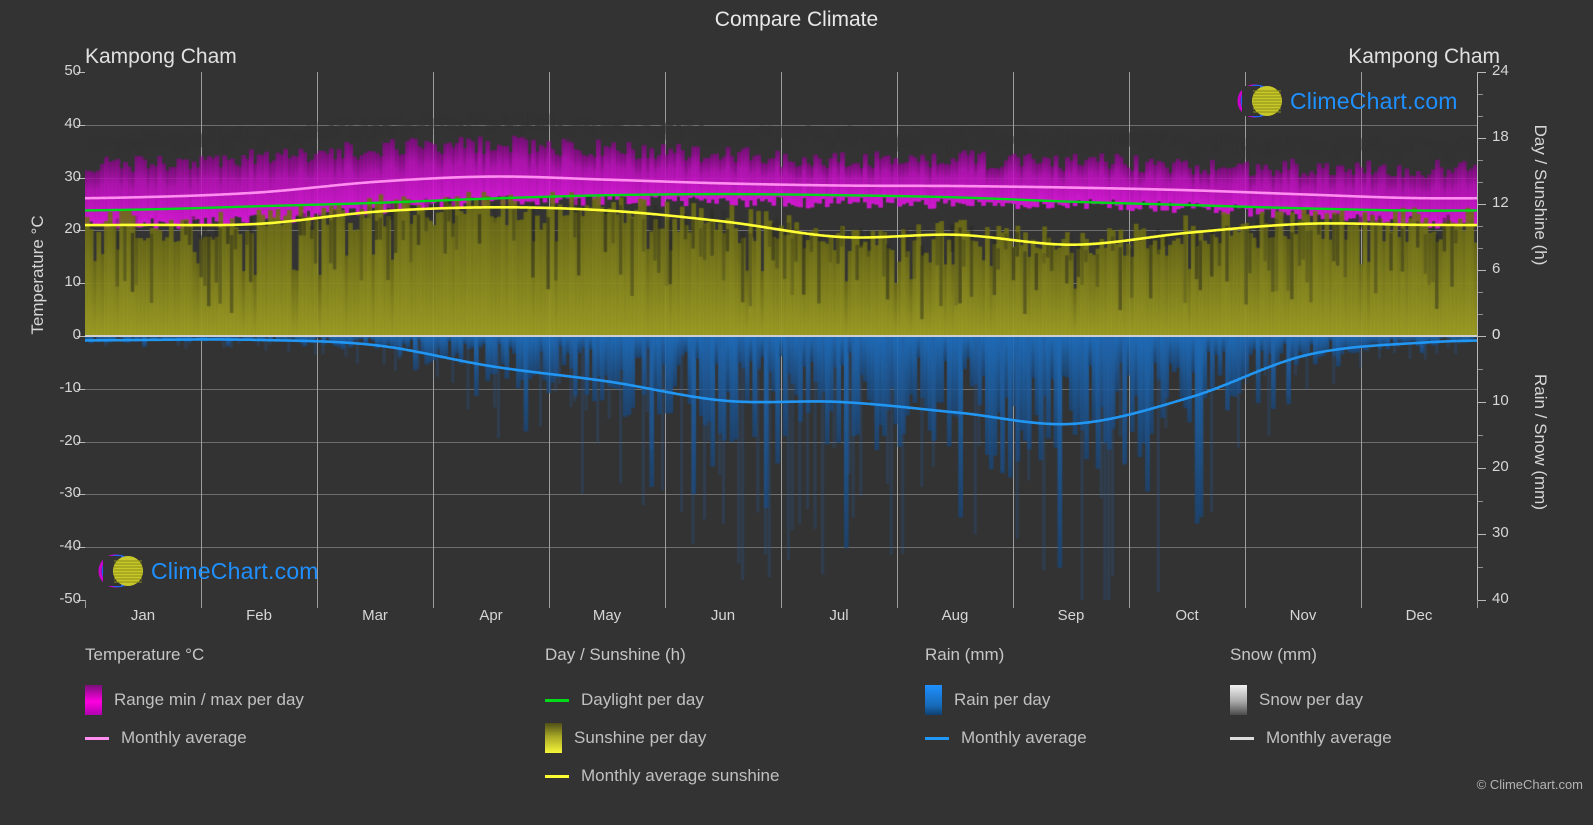  I want to click on legend-item-rain-per-day: Rain per day, so click(1006, 700).